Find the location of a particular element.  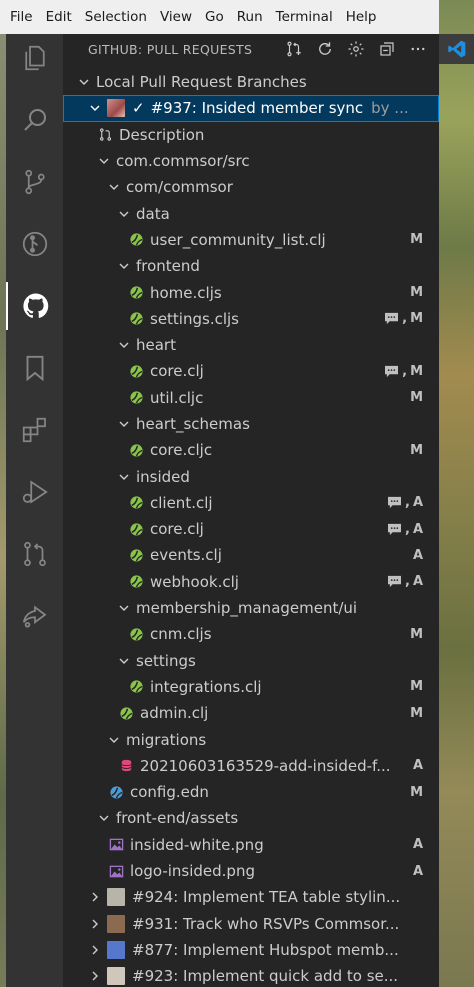

menu-edit: Edit is located at coordinates (59, 17).